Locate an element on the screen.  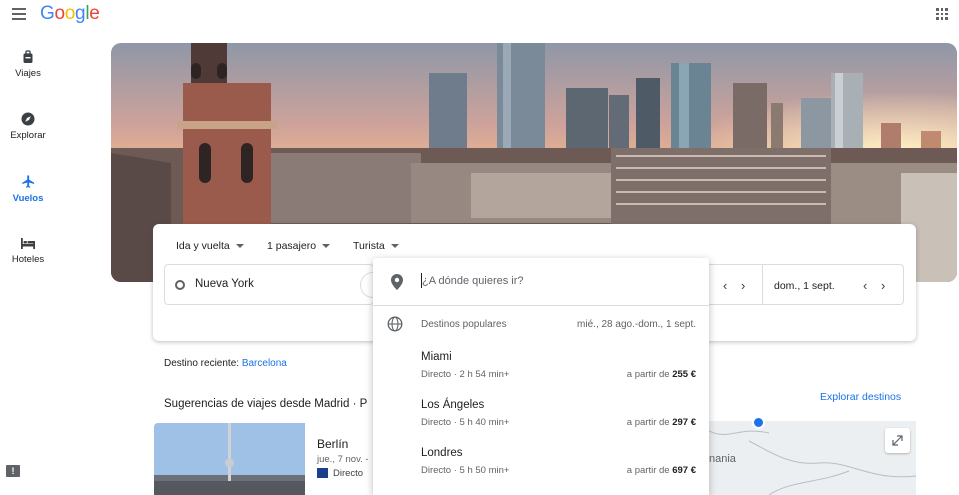
origin-value: Nueva York is located at coordinates (224, 284).